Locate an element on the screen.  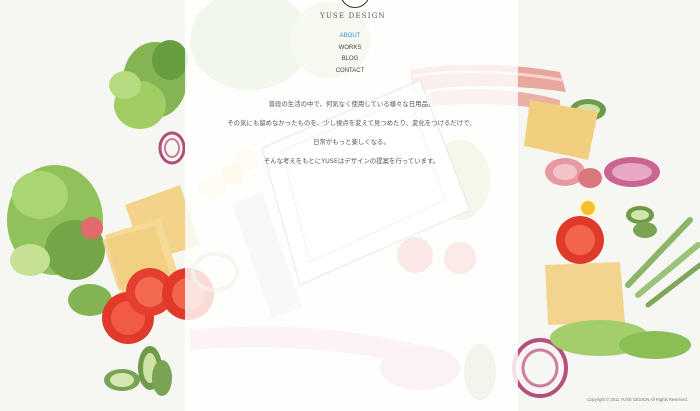
logo-mark-icon is located at coordinates (355, 4).